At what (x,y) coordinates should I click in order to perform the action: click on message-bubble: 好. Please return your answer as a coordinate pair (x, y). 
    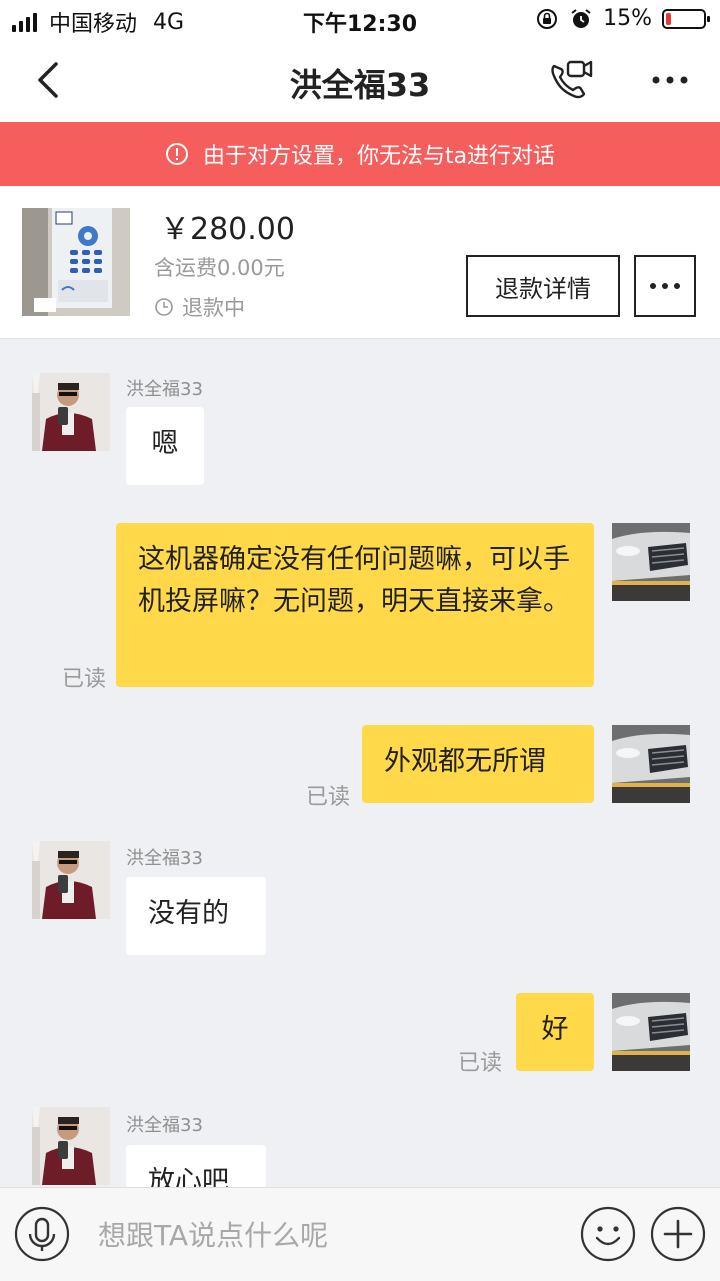
    Looking at the image, I should click on (555, 1032).